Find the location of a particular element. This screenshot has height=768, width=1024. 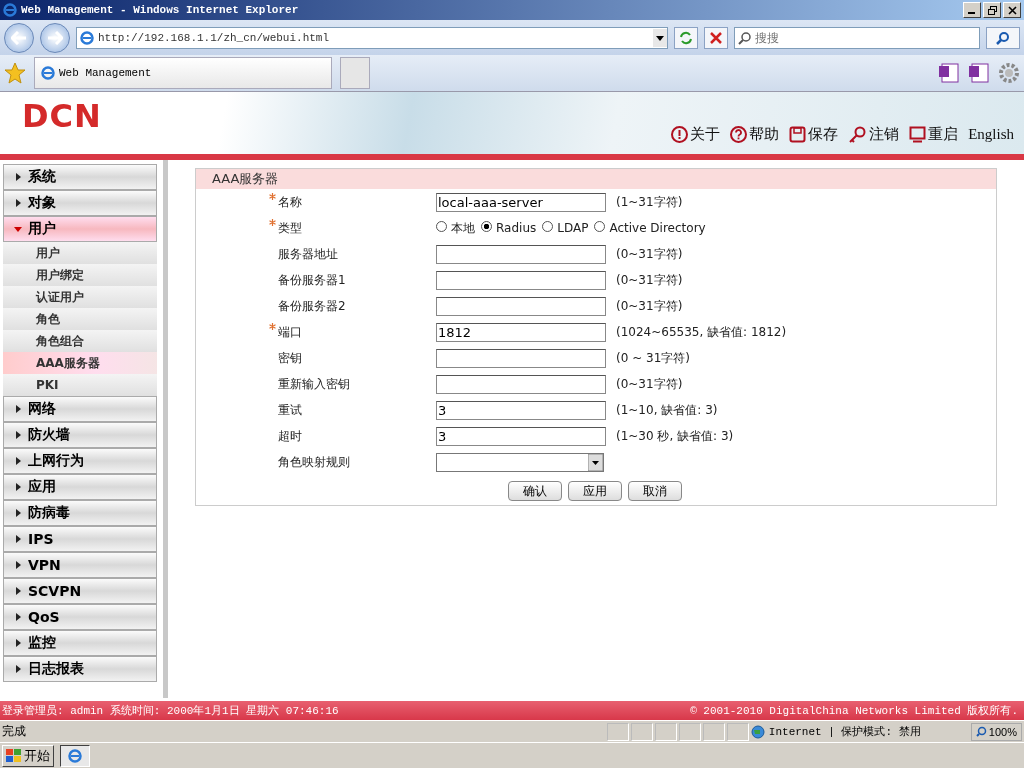

minimize-button is located at coordinates (972, 10).